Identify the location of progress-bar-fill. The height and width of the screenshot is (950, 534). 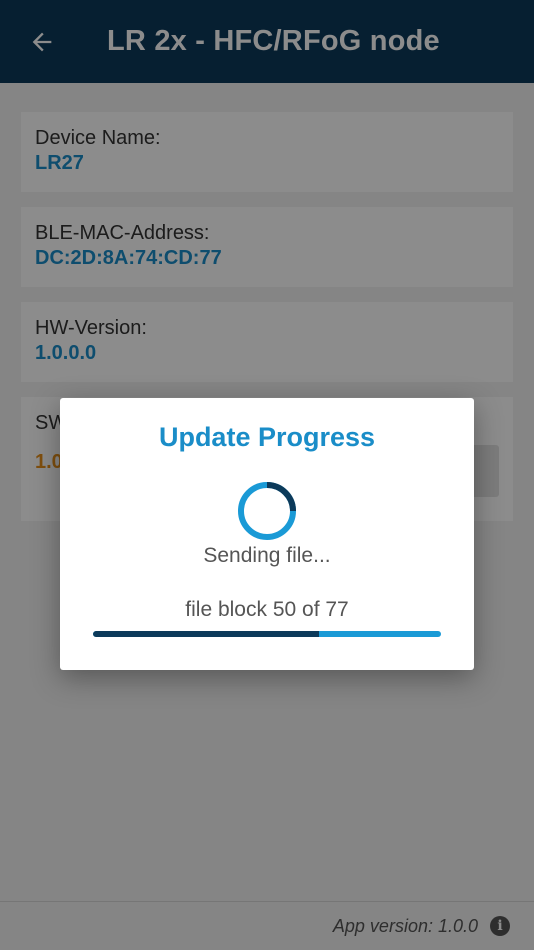
(206, 634).